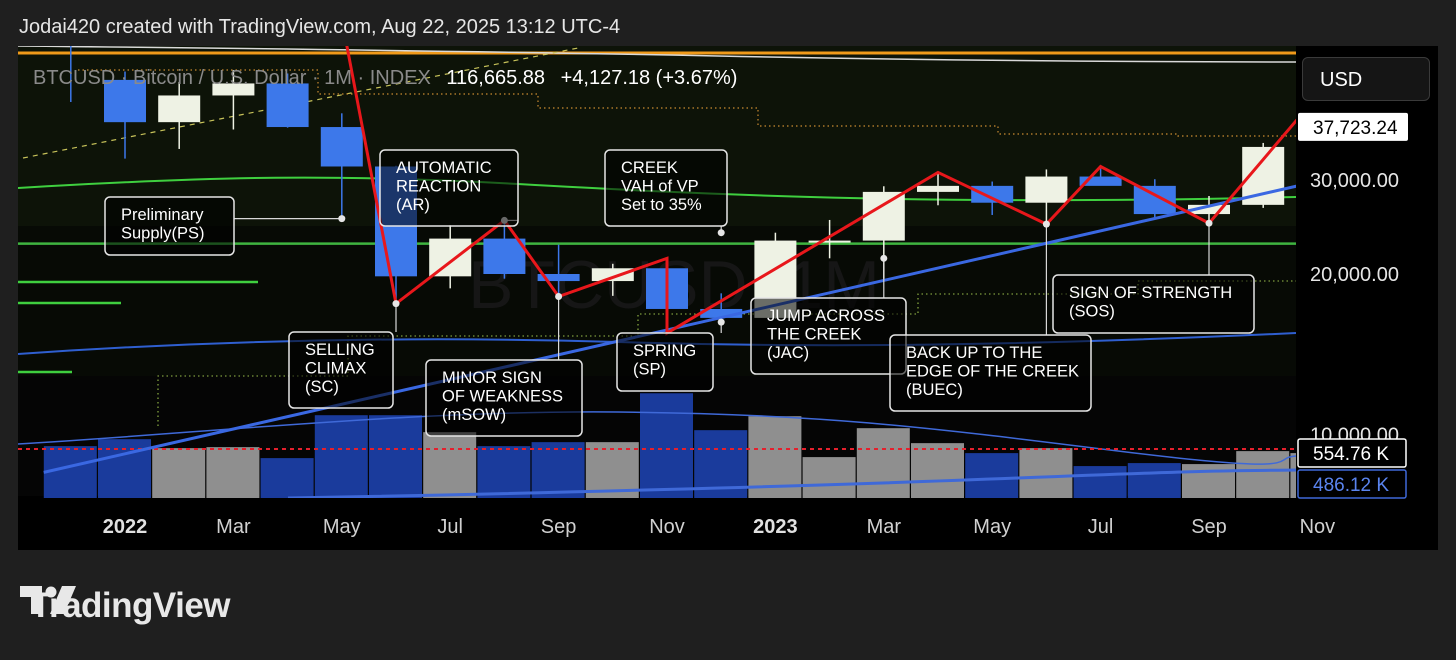 This screenshot has height=660, width=1456. What do you see at coordinates (1355, 128) in the screenshot?
I see `last-price-tag-text: 37,723.24` at bounding box center [1355, 128].